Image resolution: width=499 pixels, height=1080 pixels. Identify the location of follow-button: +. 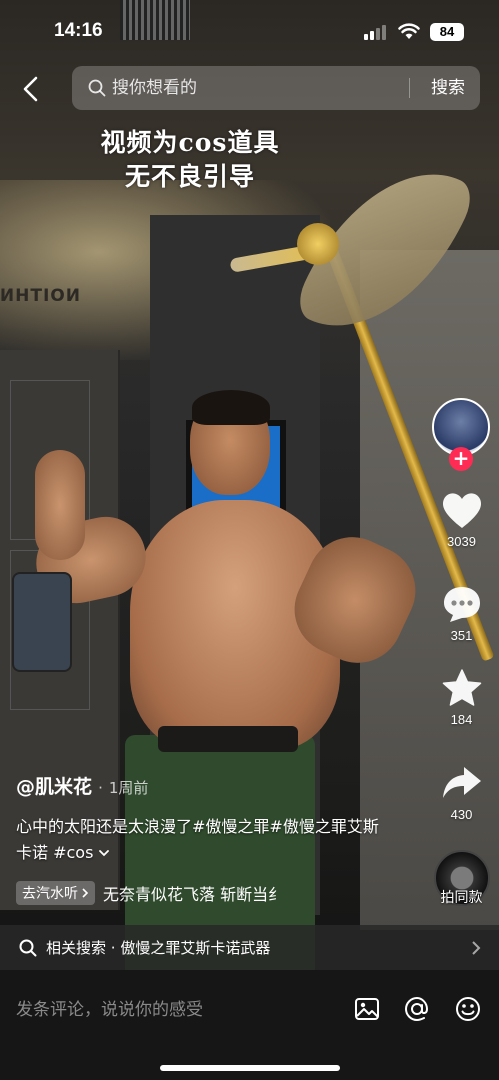
(461, 459).